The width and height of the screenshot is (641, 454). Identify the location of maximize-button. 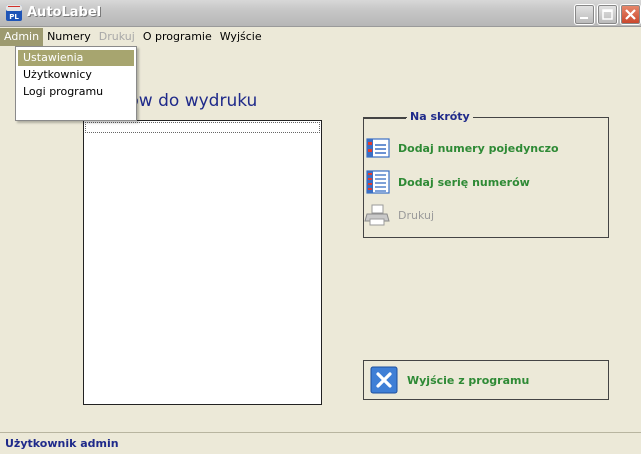
(607, 14).